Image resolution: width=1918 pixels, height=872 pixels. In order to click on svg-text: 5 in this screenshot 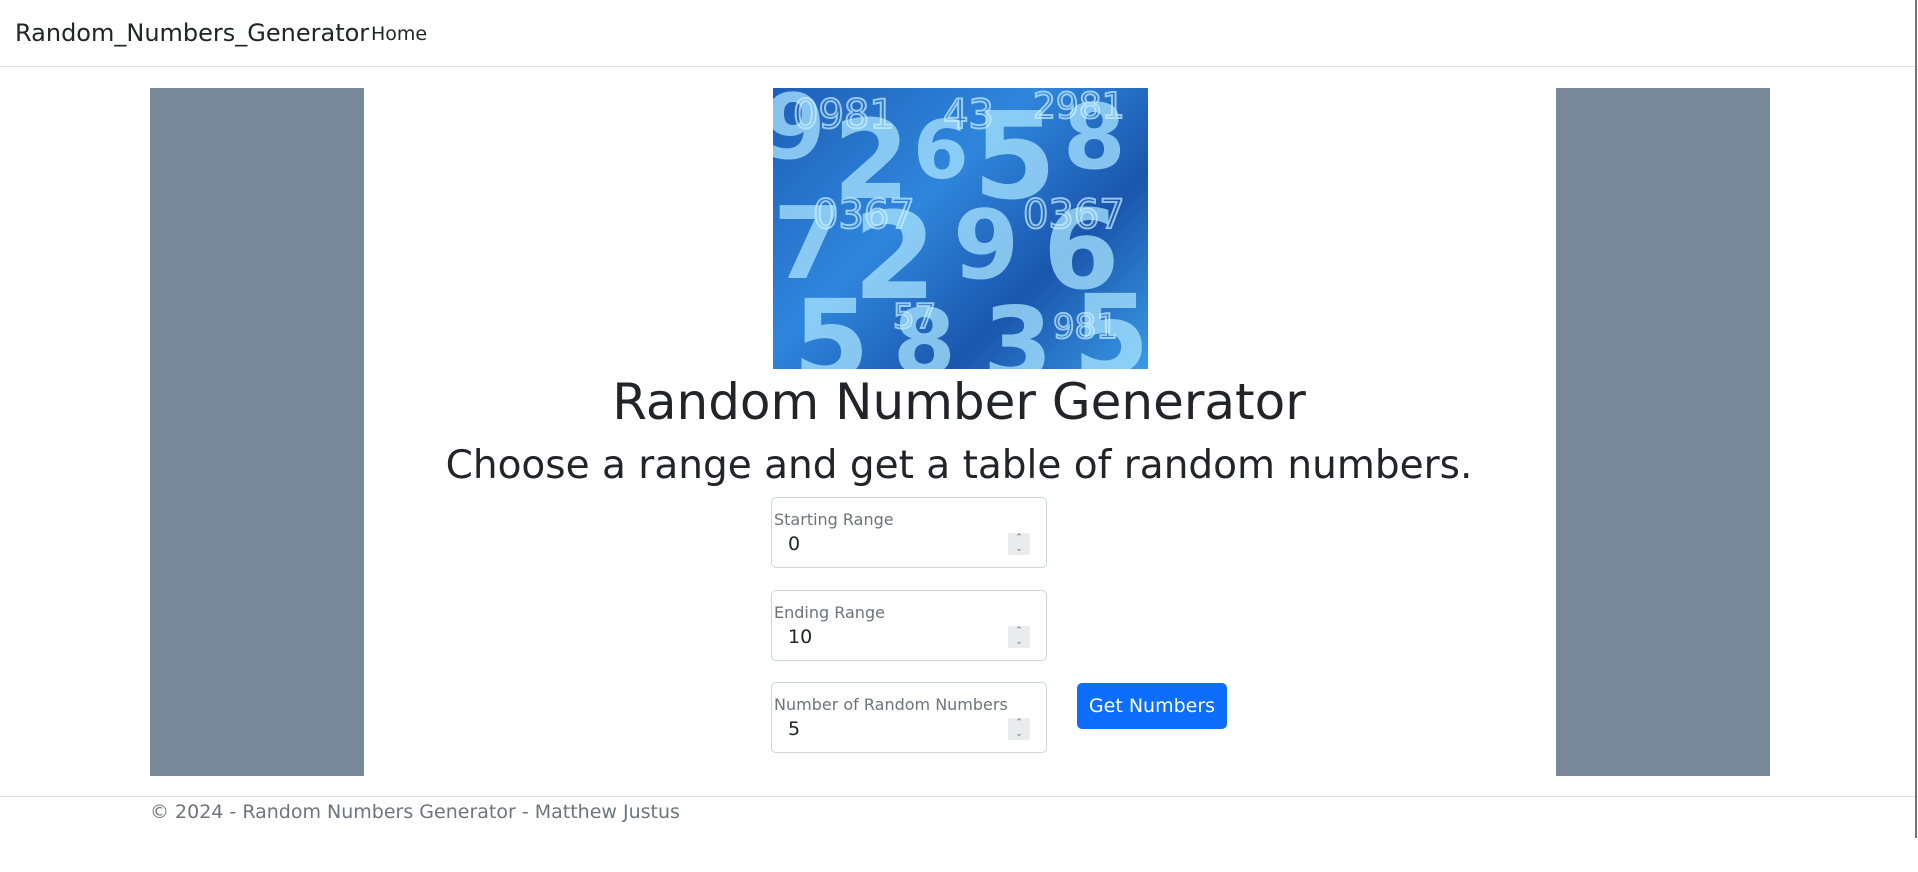, I will do `click(831, 322)`.